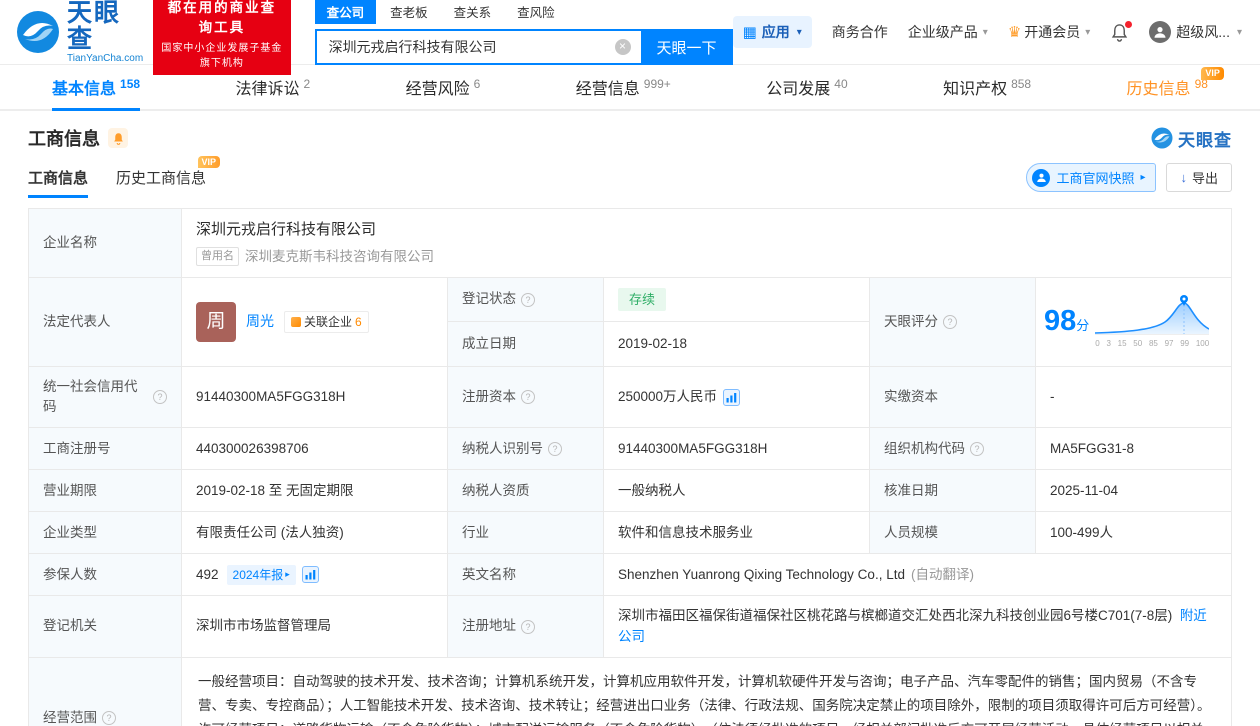 This screenshot has width=1260, height=726. I want to click on status-date-subgrid: 登记状态 ? 存续 成立日期 2019-02-18, so click(658, 321).